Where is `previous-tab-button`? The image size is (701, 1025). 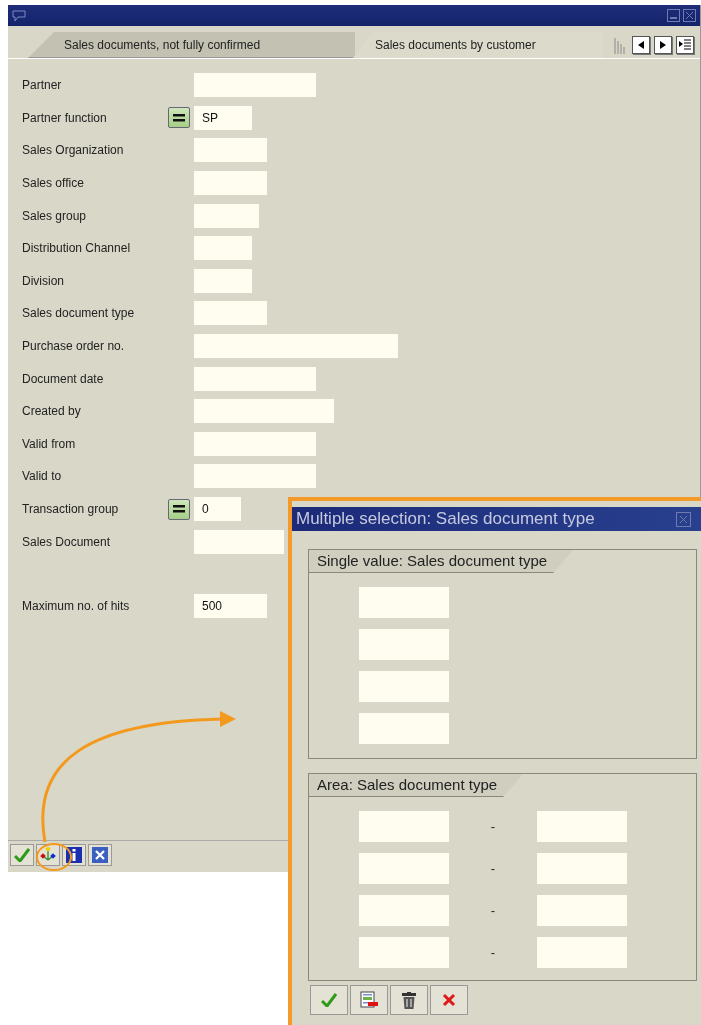 previous-tab-button is located at coordinates (641, 45).